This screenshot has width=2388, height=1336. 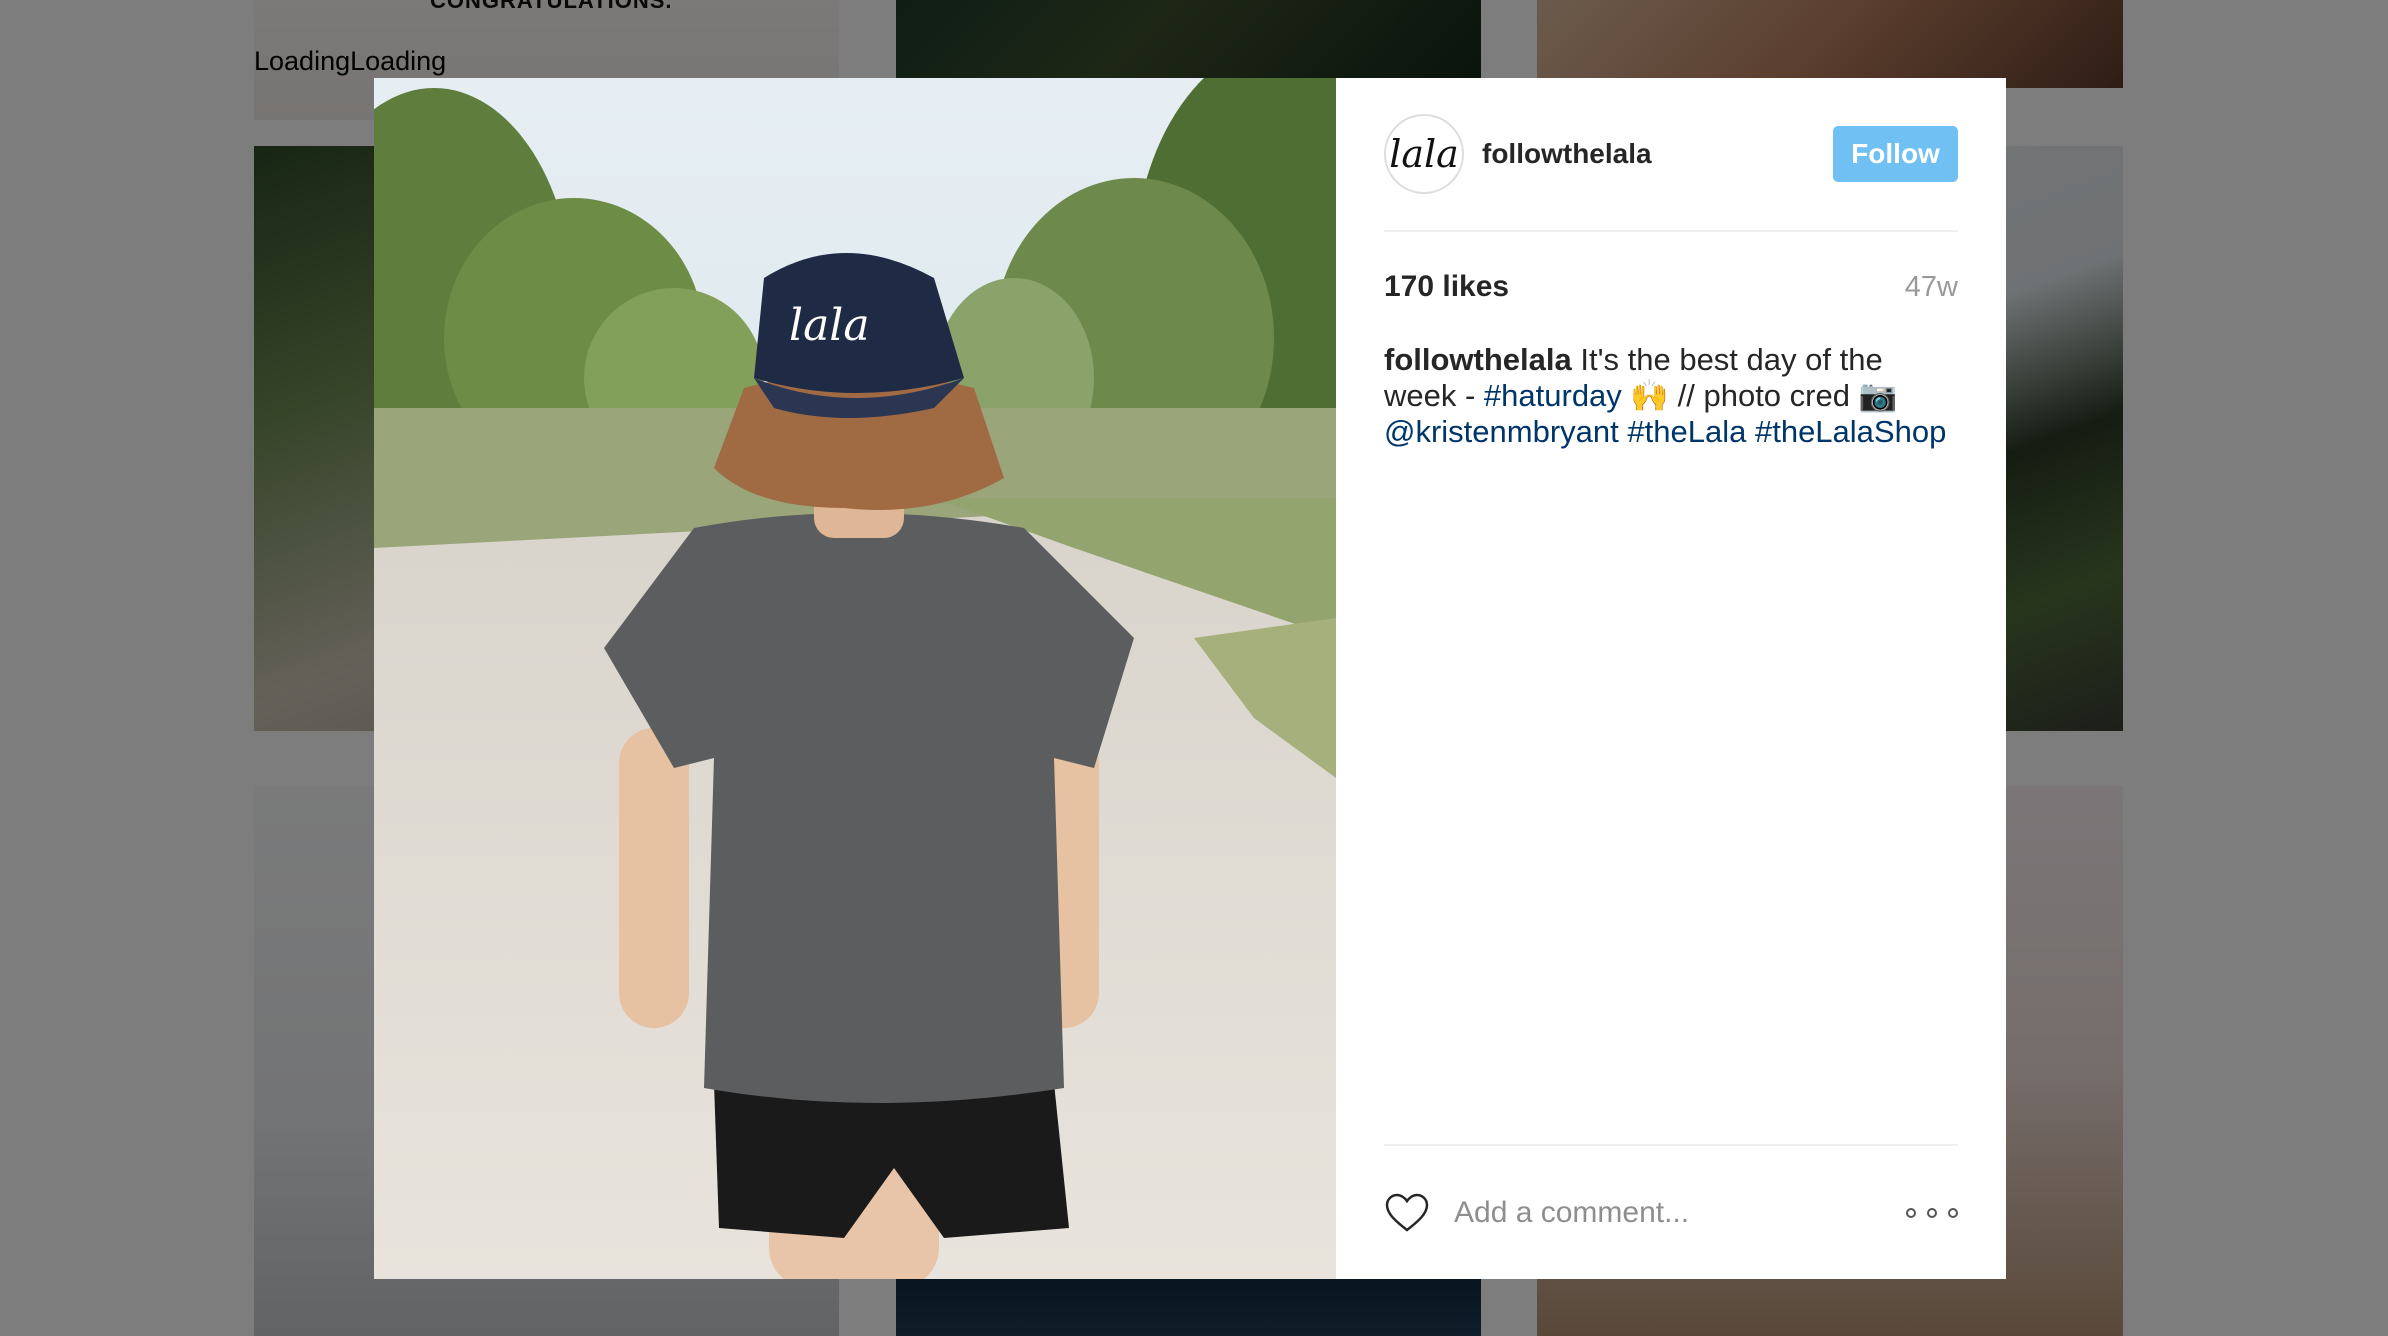 I want to click on mention-link: @kristenmbryant, so click(x=1501, y=431).